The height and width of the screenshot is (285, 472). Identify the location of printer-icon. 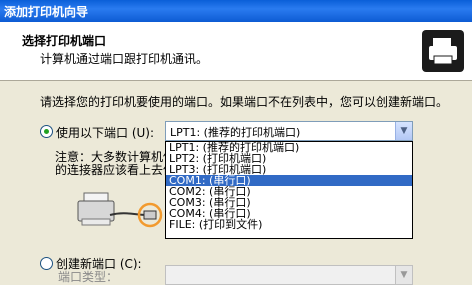
(443, 51).